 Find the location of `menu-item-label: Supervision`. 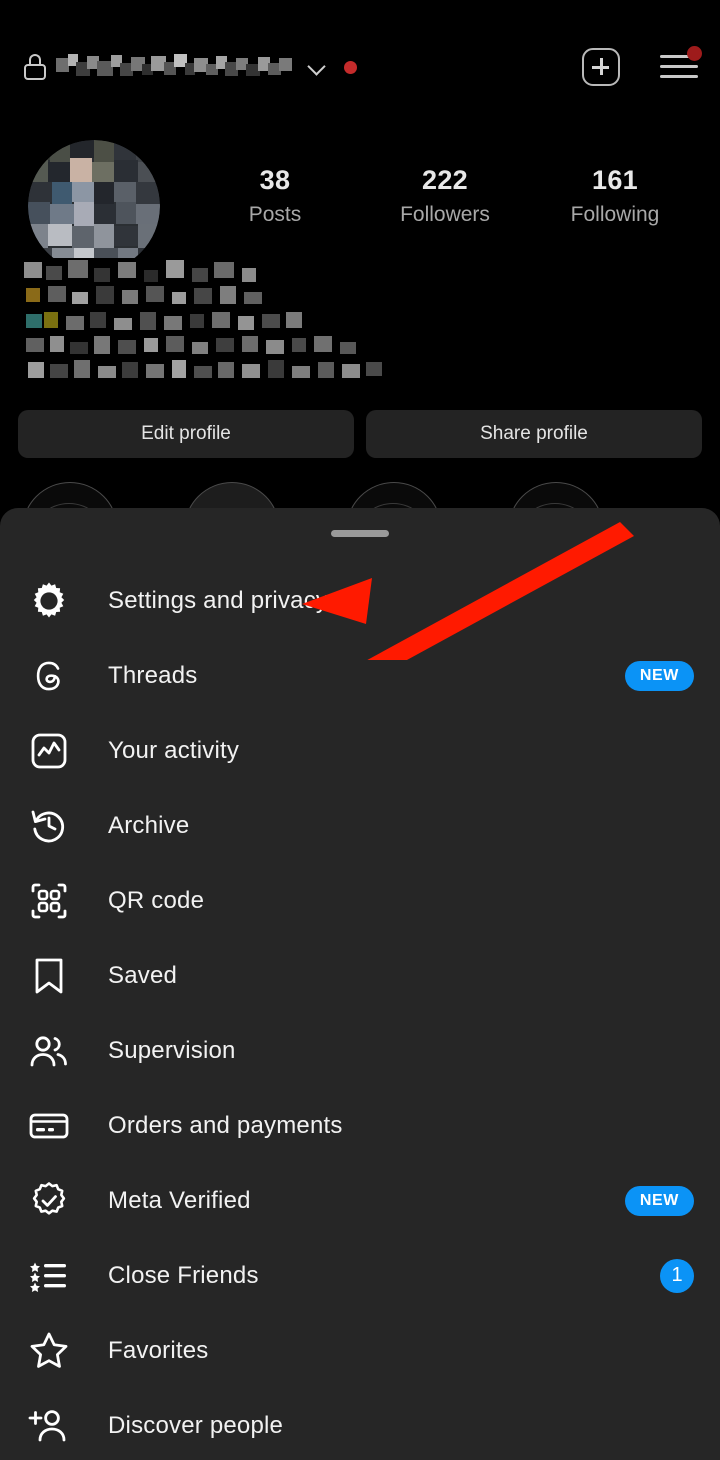

menu-item-label: Supervision is located at coordinates (172, 1050).